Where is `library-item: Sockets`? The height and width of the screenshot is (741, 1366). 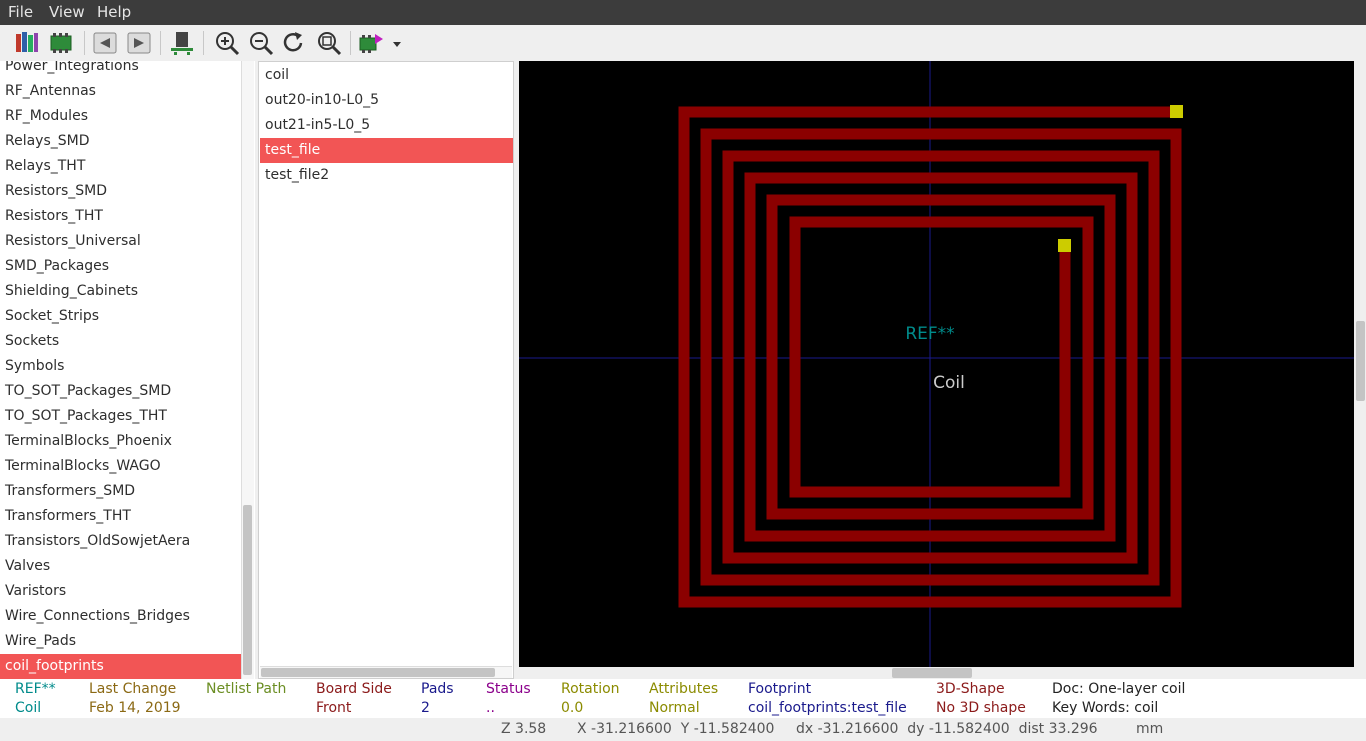
library-item: Sockets is located at coordinates (120, 341).